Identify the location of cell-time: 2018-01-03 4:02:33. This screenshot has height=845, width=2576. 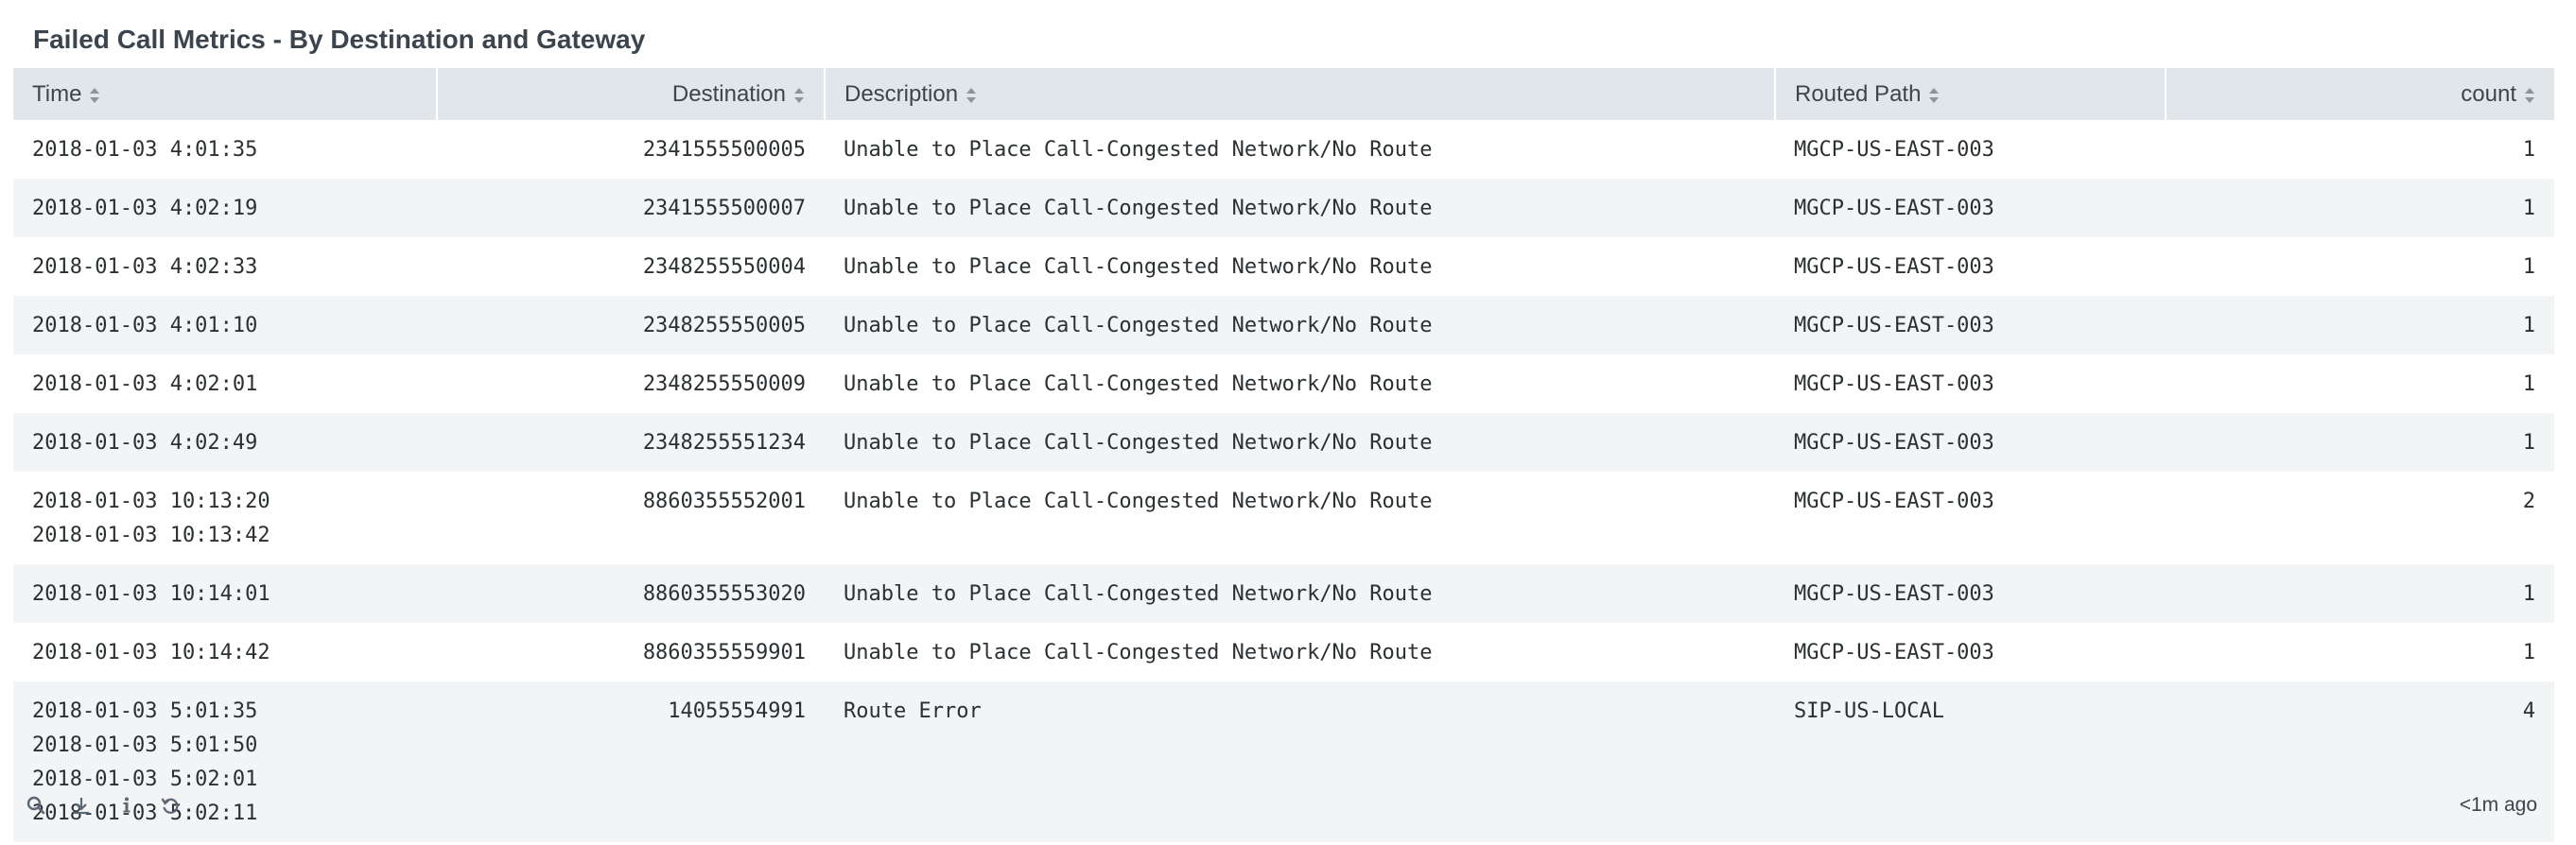
(225, 266).